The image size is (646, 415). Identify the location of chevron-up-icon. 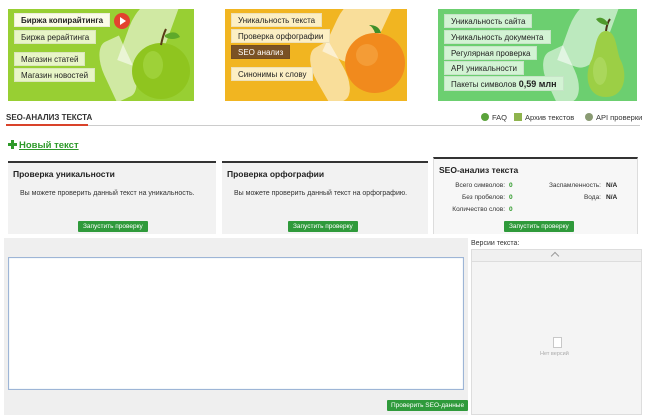
(555, 256).